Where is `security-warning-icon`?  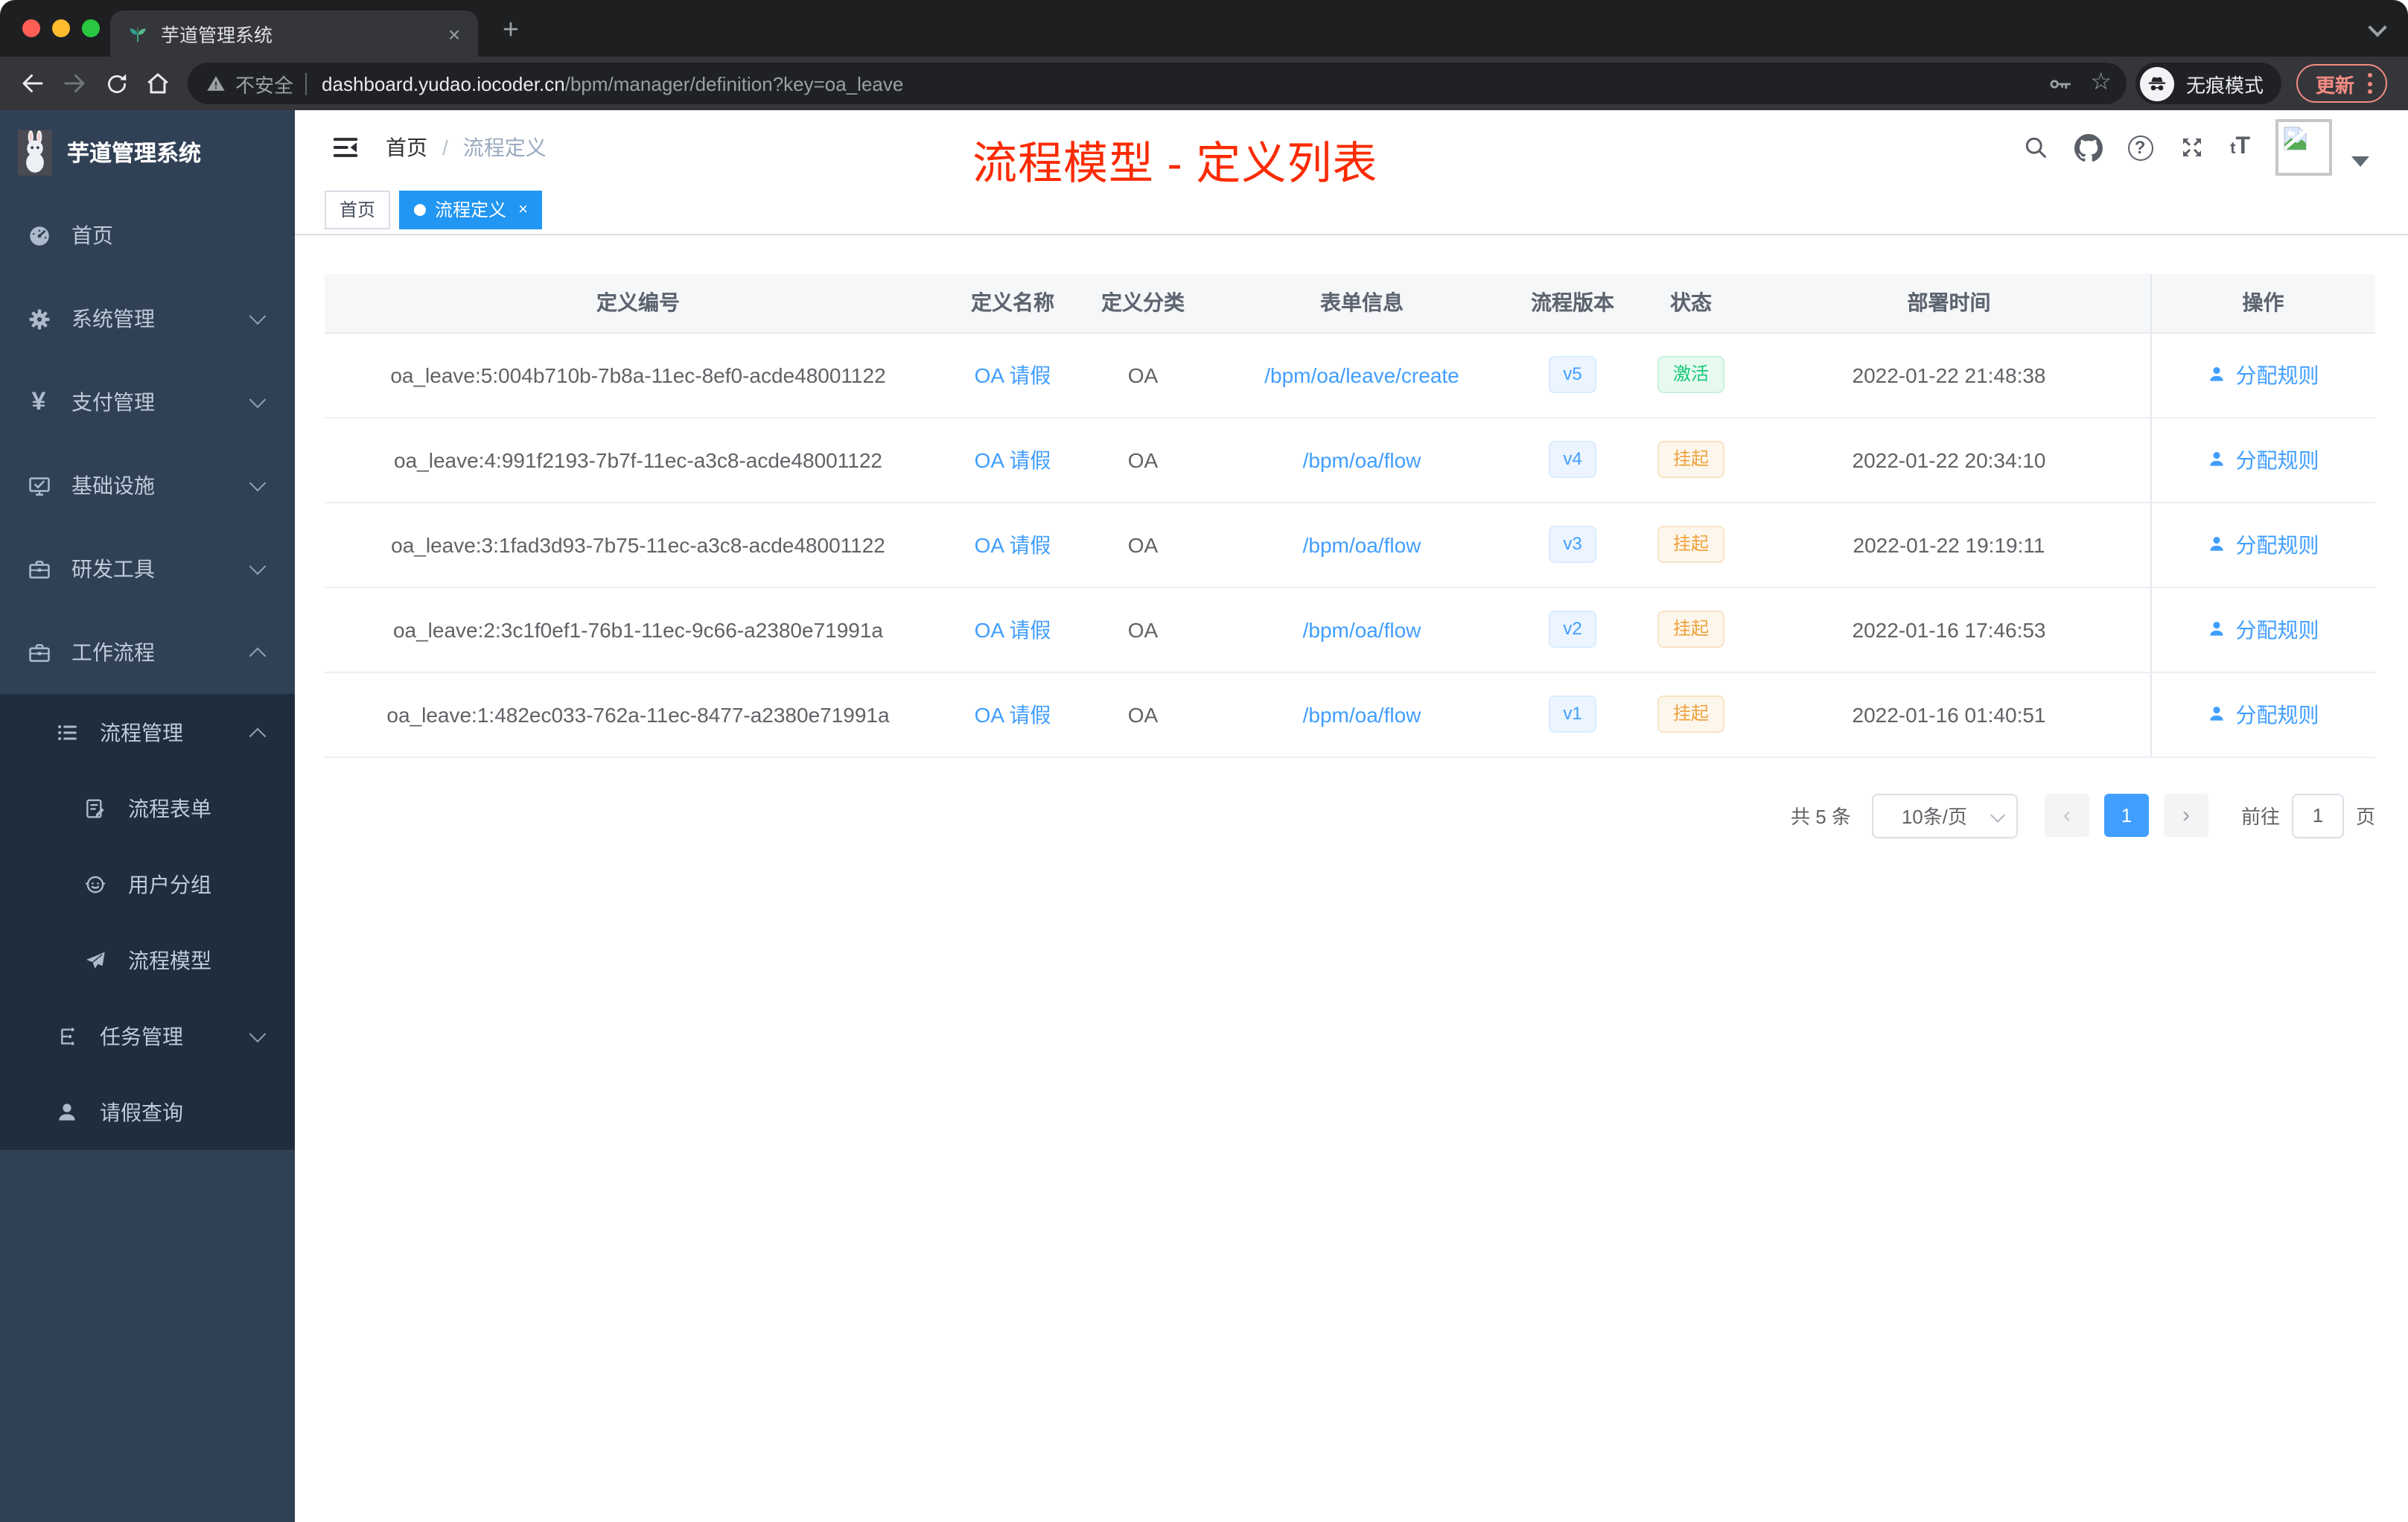
security-warning-icon is located at coordinates (216, 83).